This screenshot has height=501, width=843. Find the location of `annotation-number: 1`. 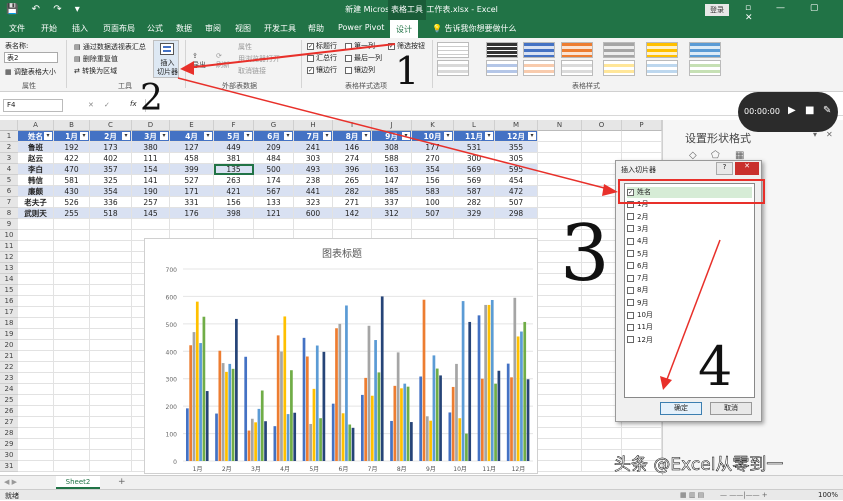

annotation-number: 1 is located at coordinates (407, 71).